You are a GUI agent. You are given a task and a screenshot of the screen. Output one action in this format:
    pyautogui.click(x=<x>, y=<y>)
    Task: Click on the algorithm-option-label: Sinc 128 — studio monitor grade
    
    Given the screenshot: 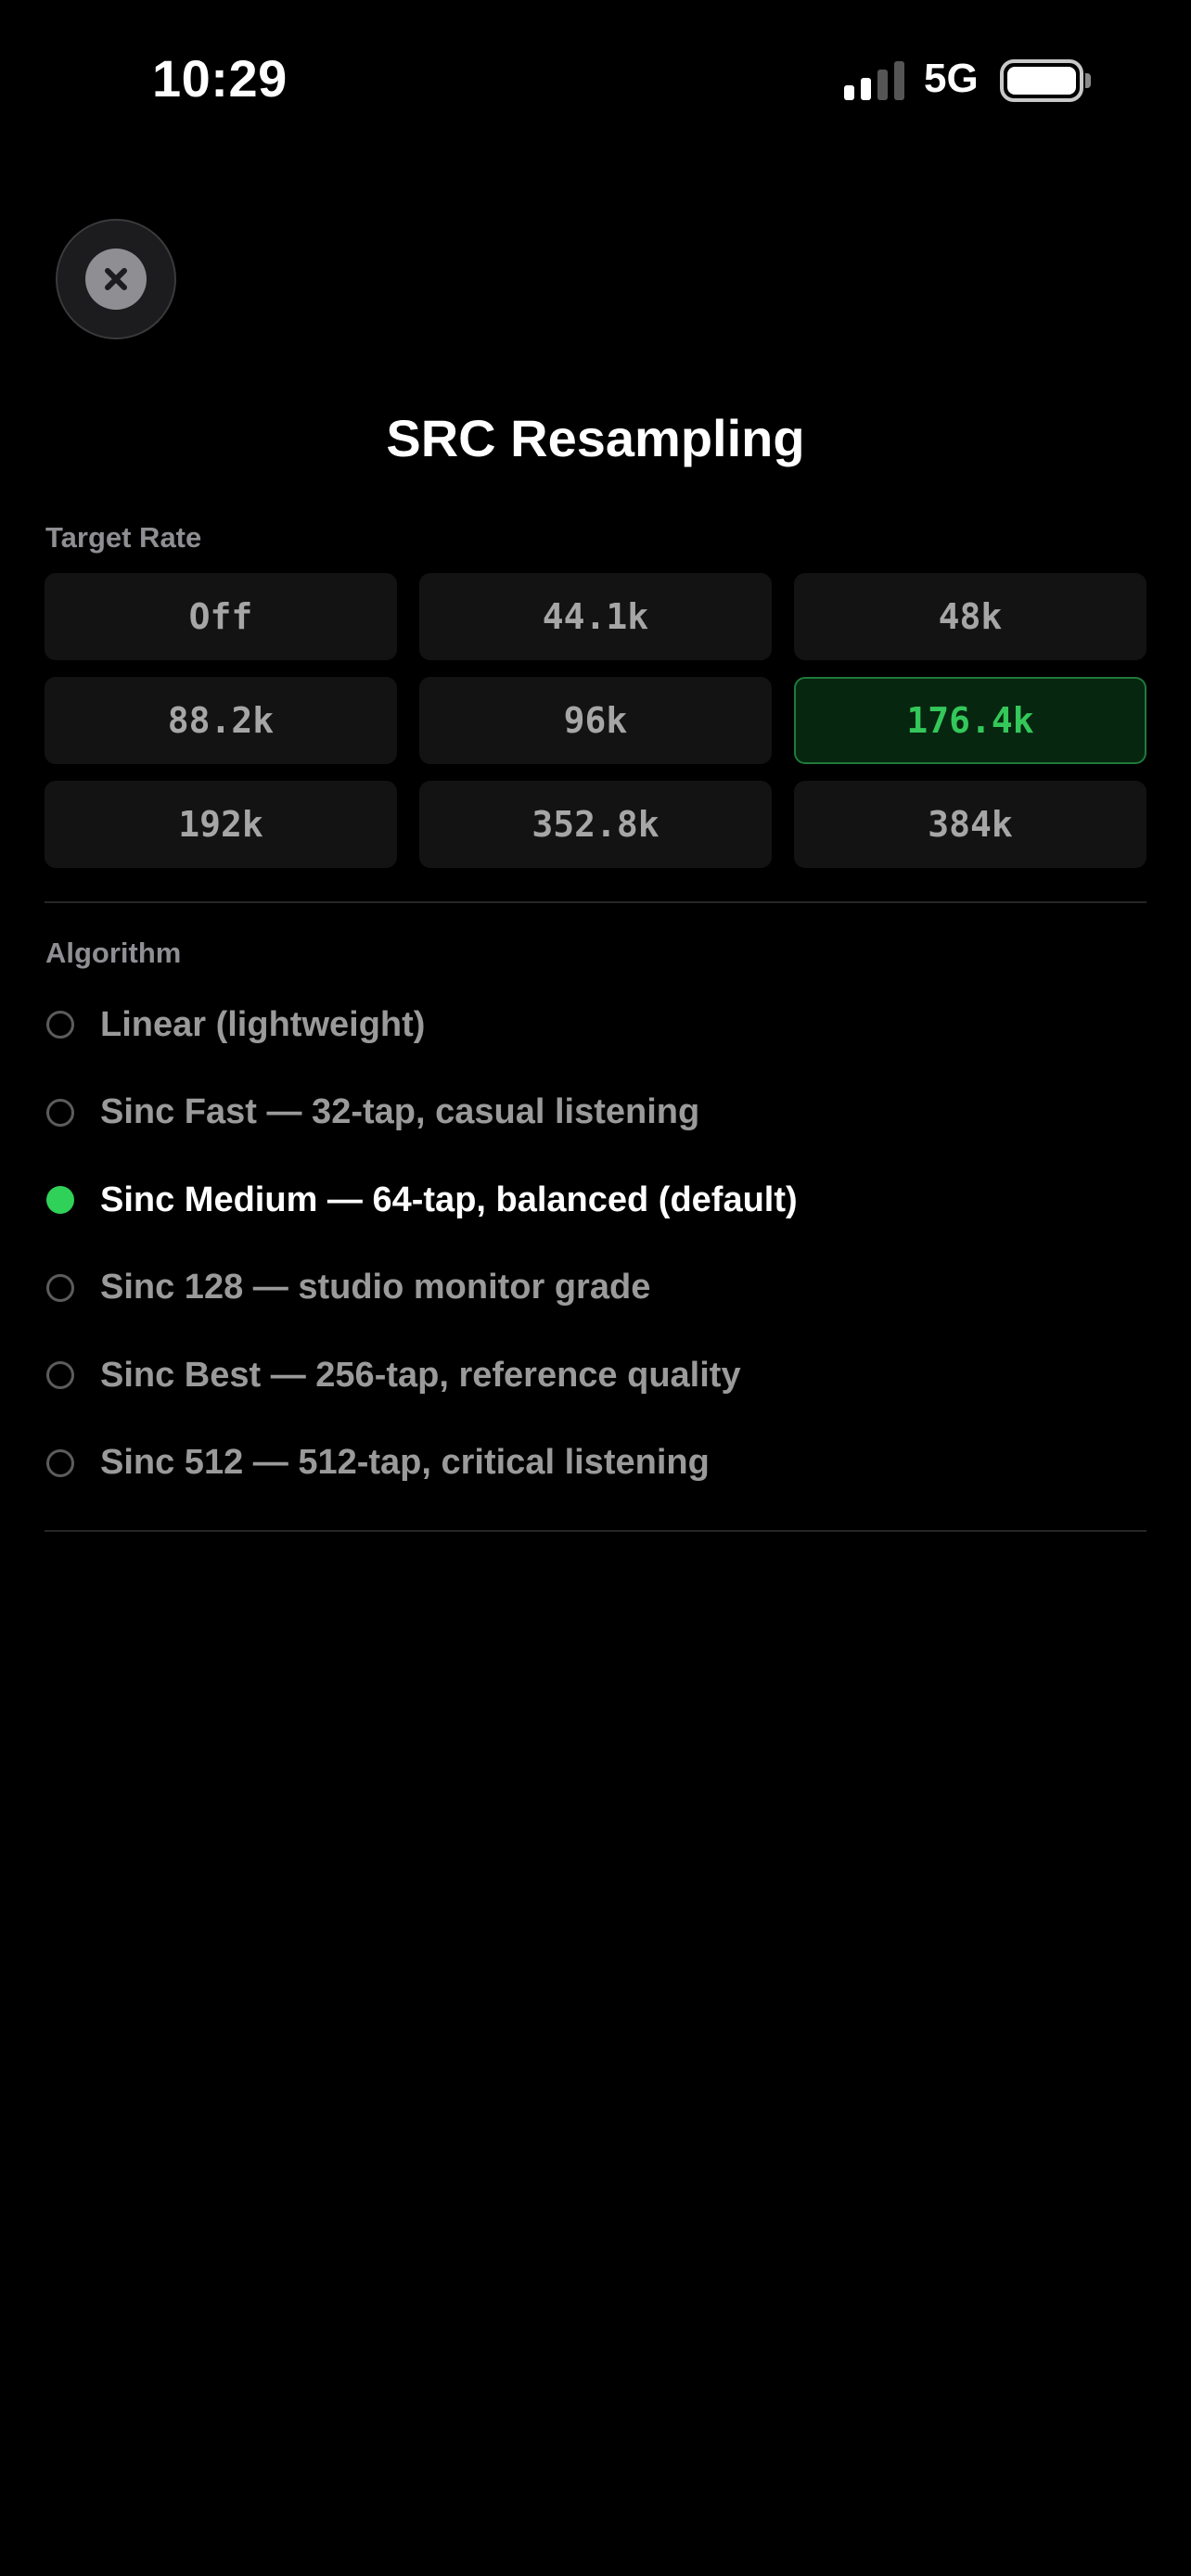 What is the action you would take?
    pyautogui.click(x=375, y=1287)
    